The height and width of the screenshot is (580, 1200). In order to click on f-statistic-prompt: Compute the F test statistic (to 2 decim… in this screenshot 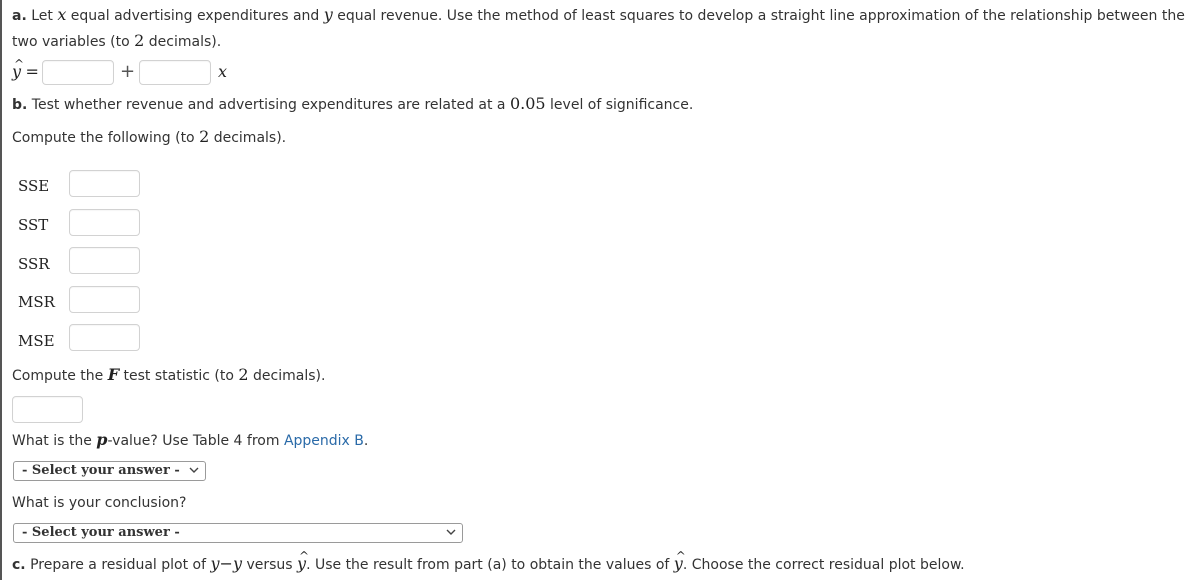, I will do `click(169, 374)`.